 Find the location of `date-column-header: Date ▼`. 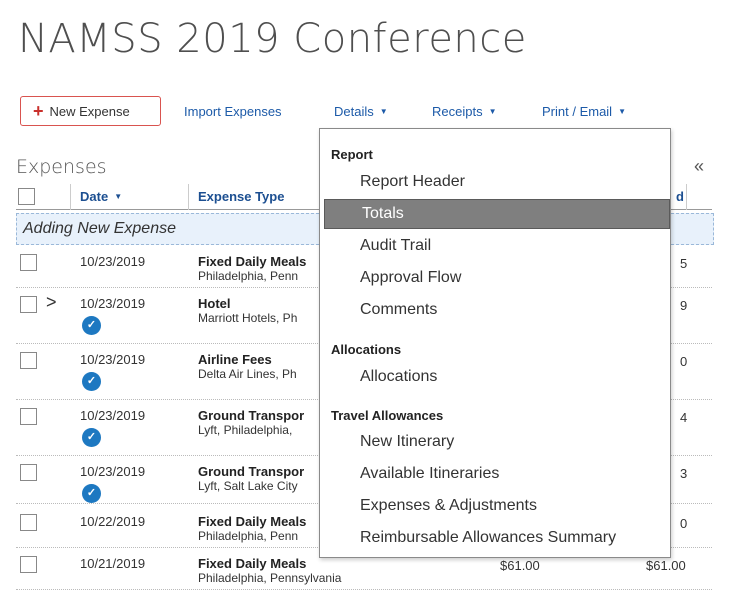

date-column-header: Date ▼ is located at coordinates (101, 196).